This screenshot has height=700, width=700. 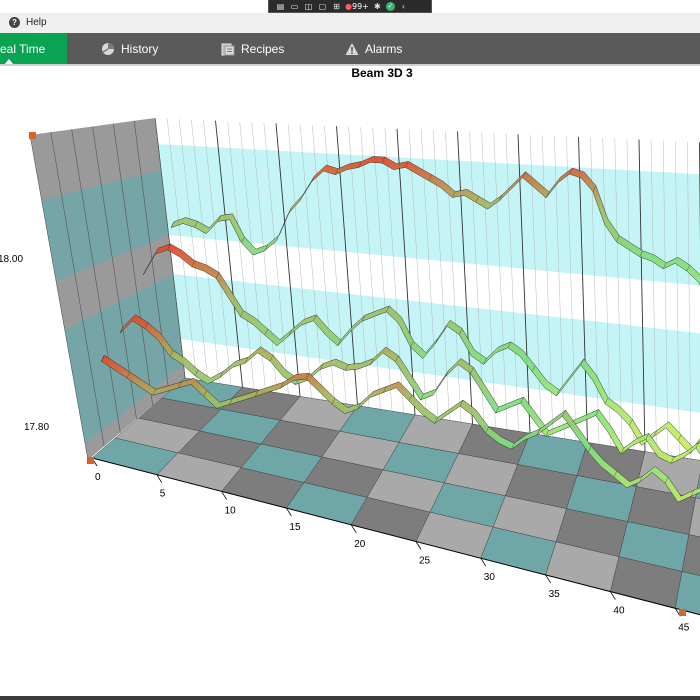 What do you see at coordinates (108, 49) in the screenshot?
I see `history-icon` at bounding box center [108, 49].